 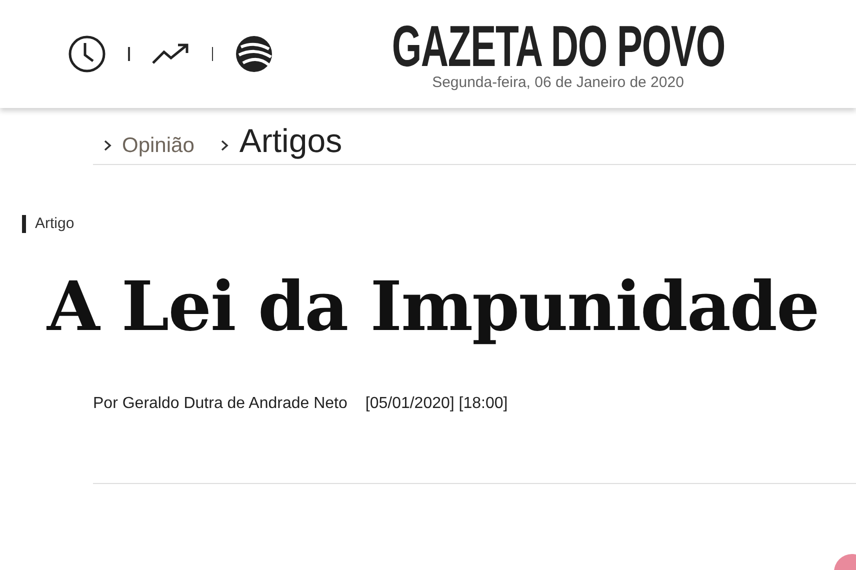 What do you see at coordinates (171, 54) in the screenshot?
I see `trend-icon` at bounding box center [171, 54].